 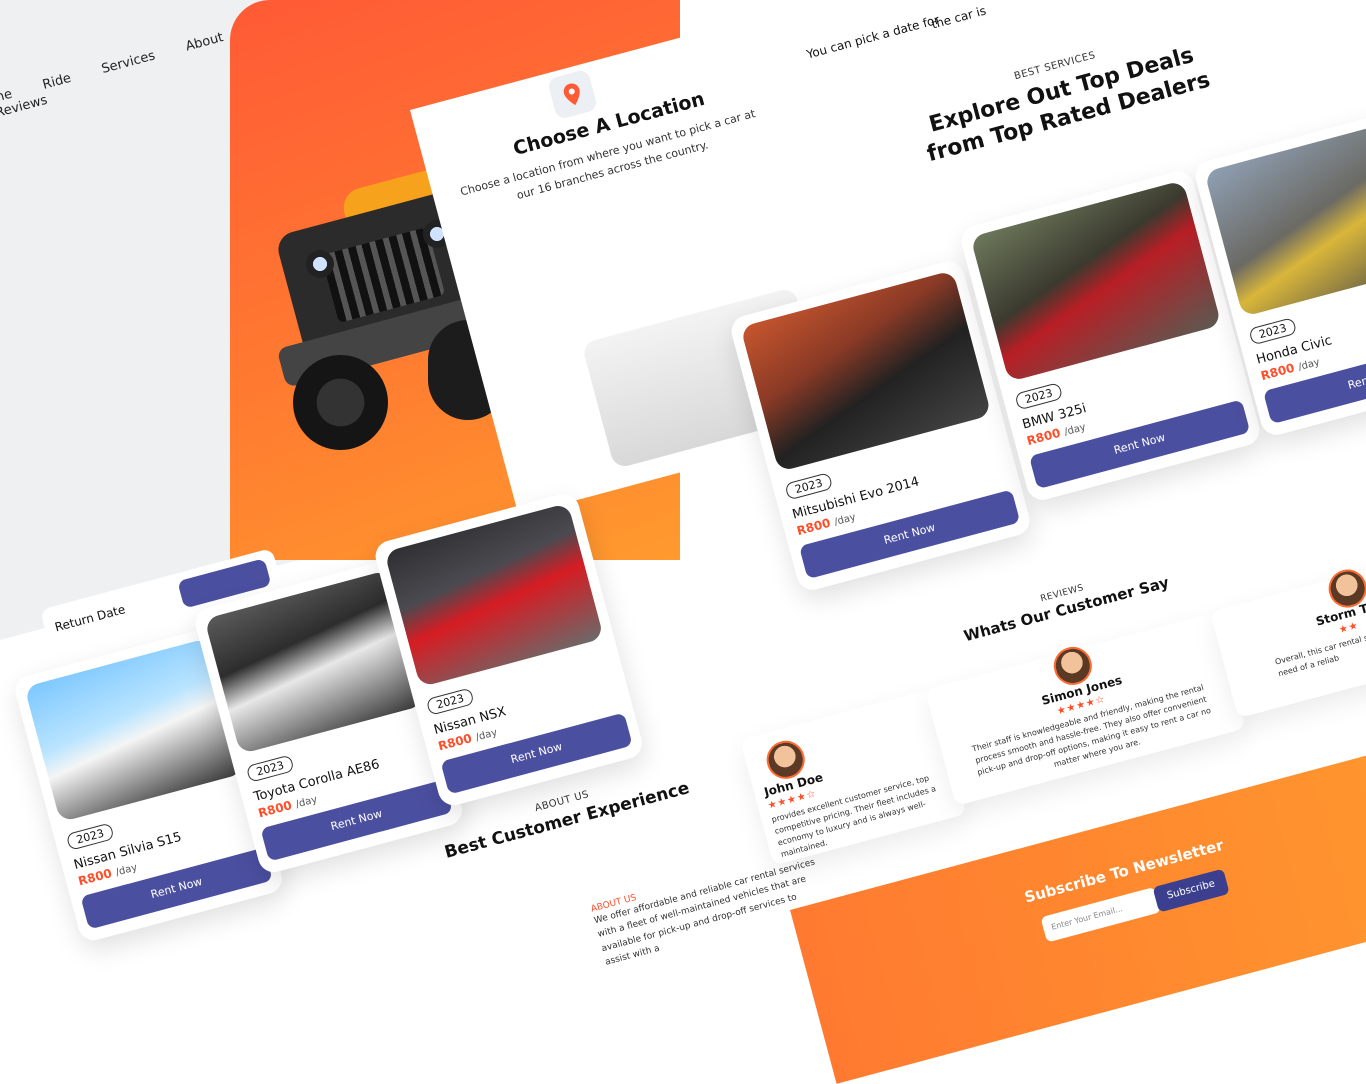 I want to click on pickdate-text-2: the car is, so click(x=959, y=17).